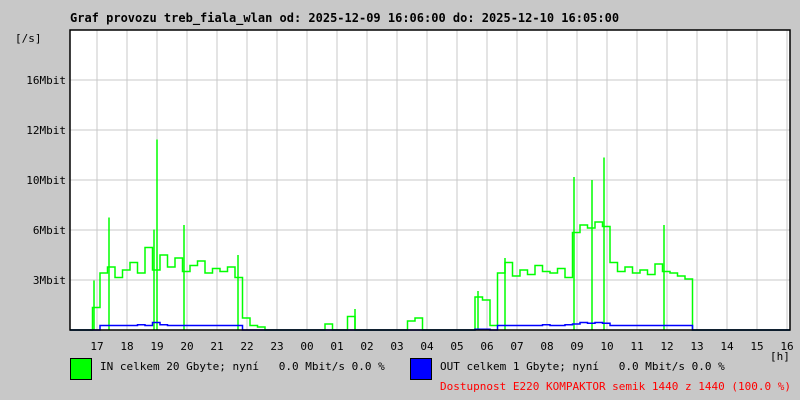 The height and width of the screenshot is (400, 800). Describe the element at coordinates (46, 80) in the screenshot. I see `y-tick-label: 16Mbit` at that location.